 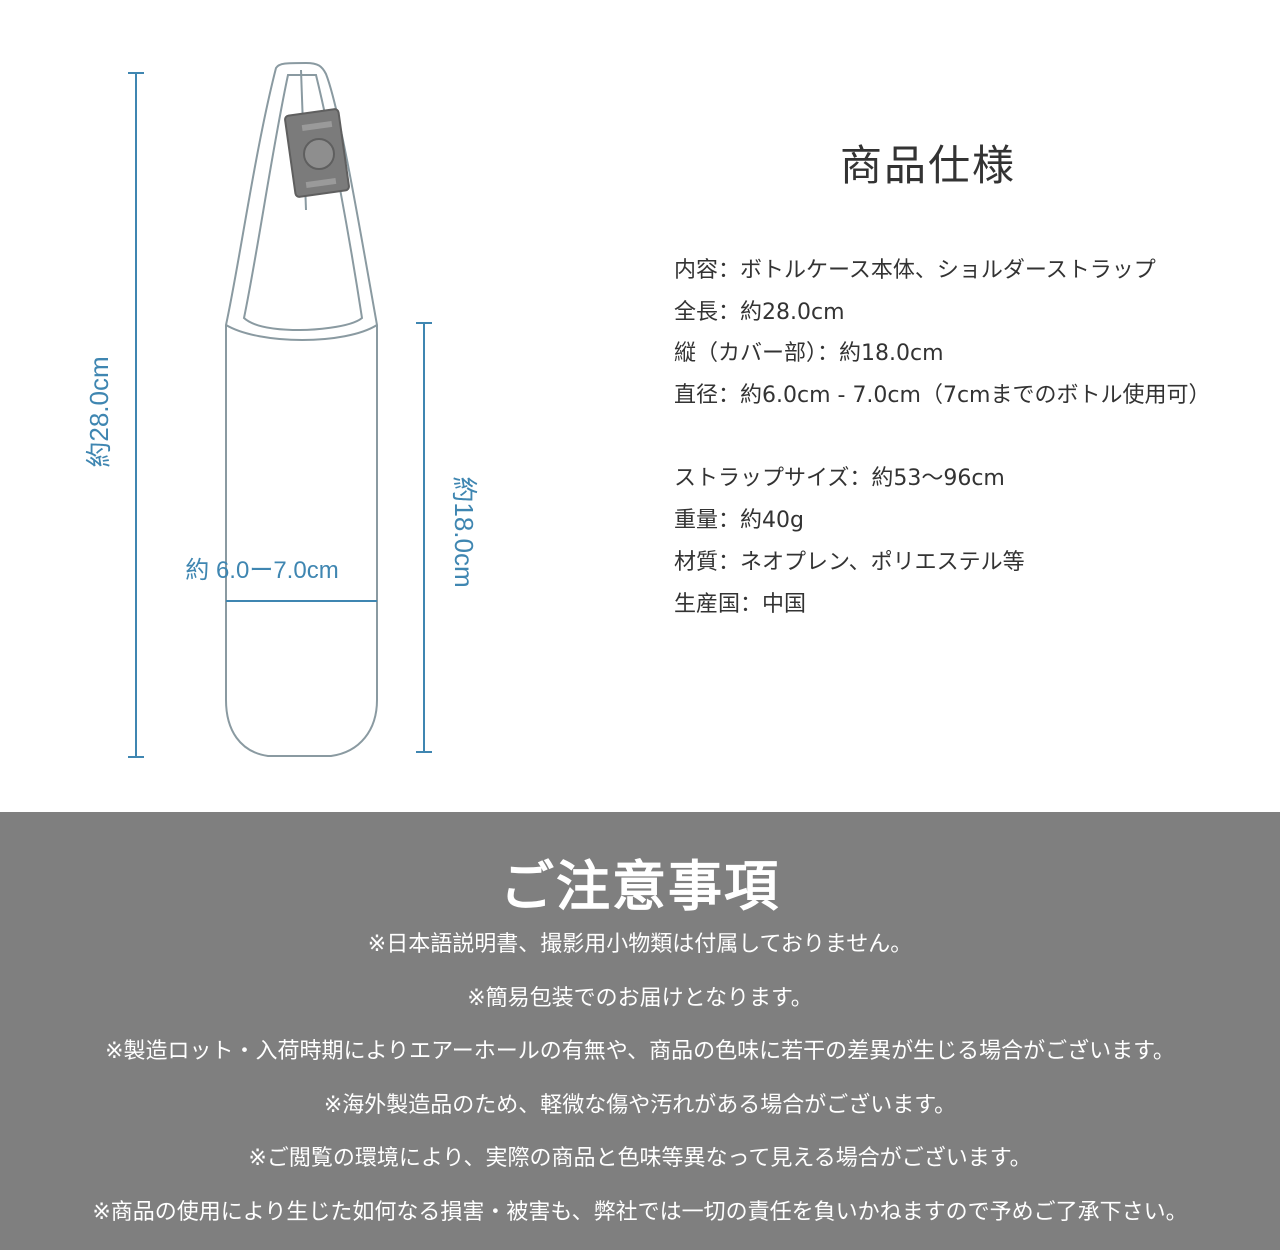 What do you see at coordinates (640, 944) in the screenshot?
I see `notice-item: ※日本語説明書、撮影用小物類は付属しておりません。` at bounding box center [640, 944].